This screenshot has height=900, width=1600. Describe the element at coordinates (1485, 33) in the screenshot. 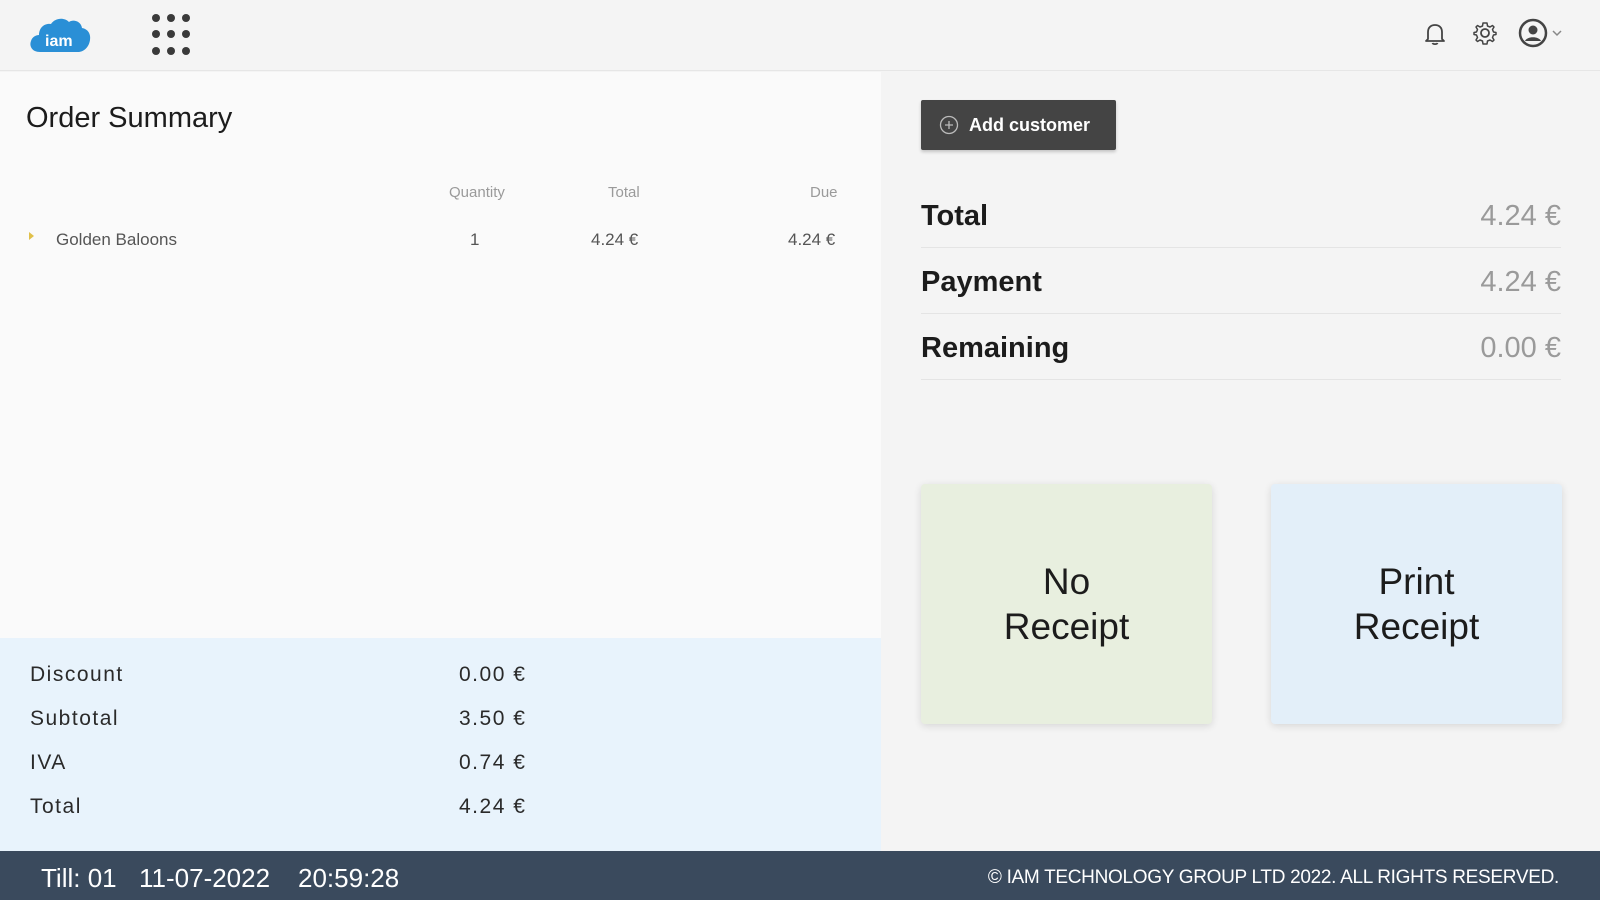

I see `gear-icon` at that location.